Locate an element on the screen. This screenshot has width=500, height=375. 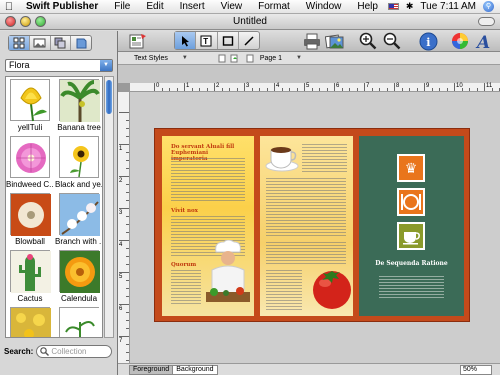
clip-item: Banana tree is located at coordinates (78, 105).